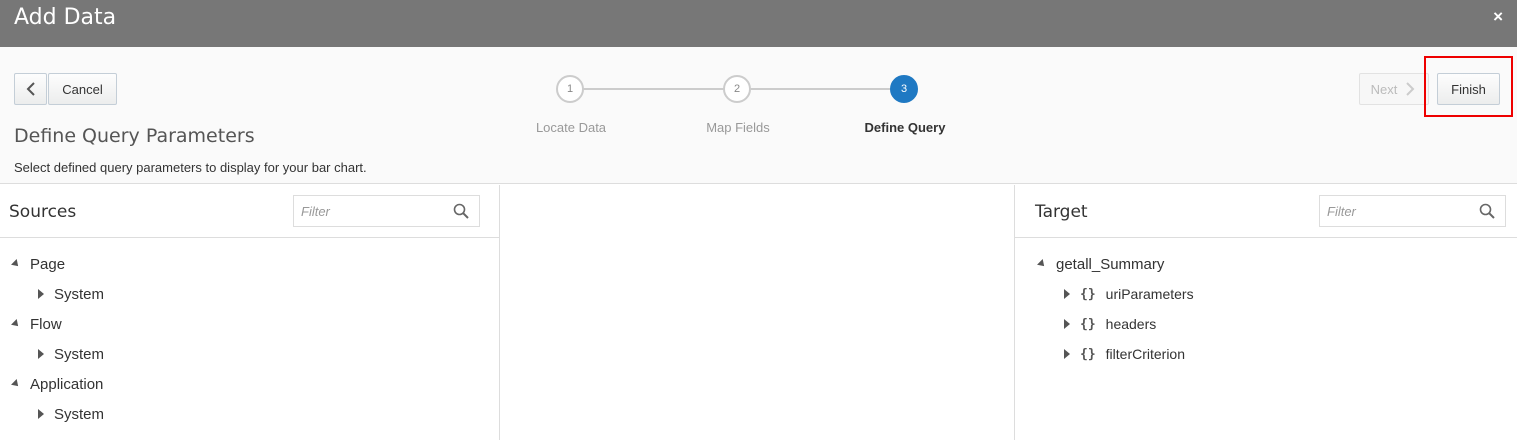 The image size is (1517, 440). I want to click on target-title: Target, so click(1061, 212).